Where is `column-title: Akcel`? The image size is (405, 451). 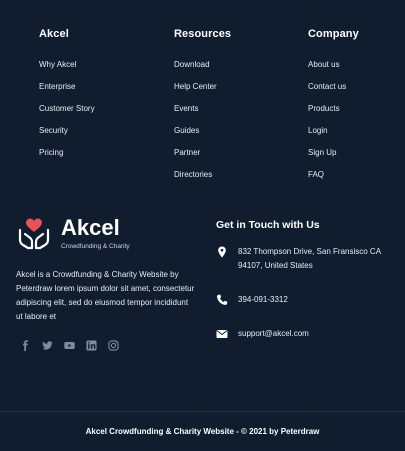
column-title: Akcel is located at coordinates (54, 34).